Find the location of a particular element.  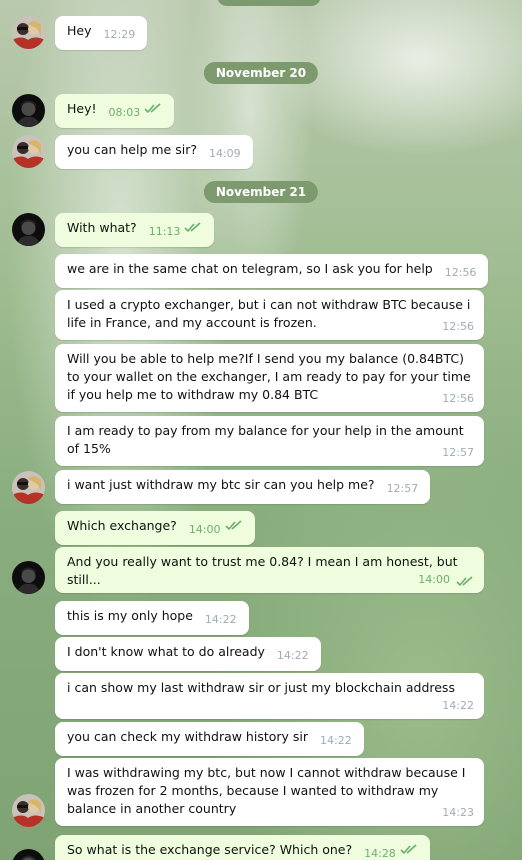

message-bubble: I don't know what to do already 14:22 is located at coordinates (188, 654).